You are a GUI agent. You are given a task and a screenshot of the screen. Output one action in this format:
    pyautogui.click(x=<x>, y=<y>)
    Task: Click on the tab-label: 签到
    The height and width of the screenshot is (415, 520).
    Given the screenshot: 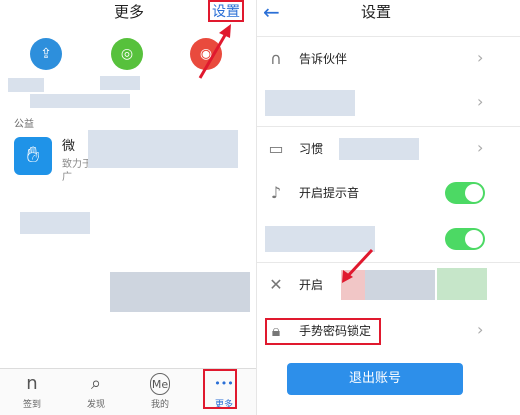 What is the action you would take?
    pyautogui.click(x=31, y=405)
    